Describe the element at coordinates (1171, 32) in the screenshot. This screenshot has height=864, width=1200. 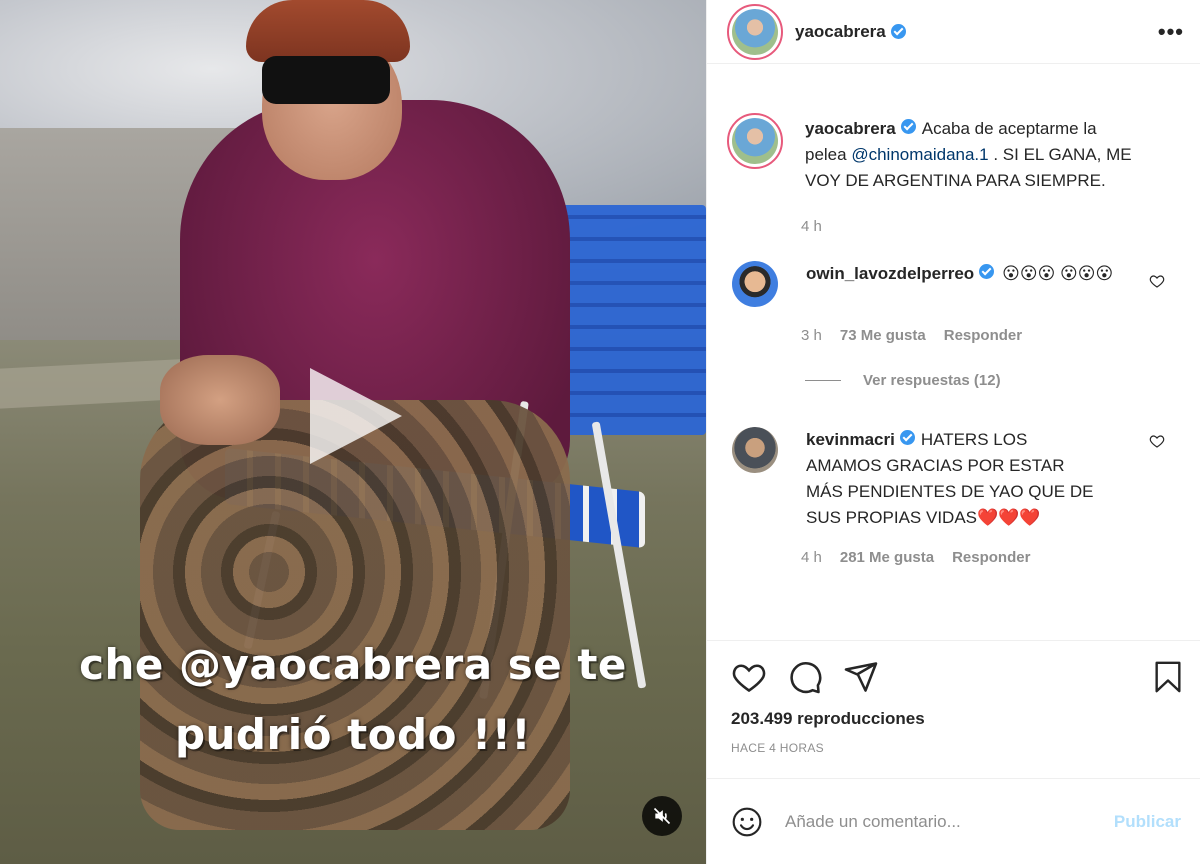
I see `more-options-icon: •••` at that location.